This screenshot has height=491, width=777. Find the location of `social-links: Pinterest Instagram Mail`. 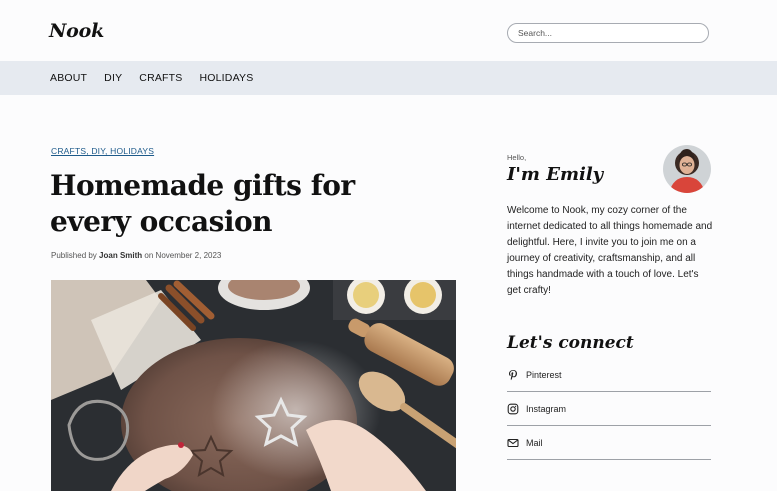

social-links: Pinterest Instagram Mail is located at coordinates (609, 409).